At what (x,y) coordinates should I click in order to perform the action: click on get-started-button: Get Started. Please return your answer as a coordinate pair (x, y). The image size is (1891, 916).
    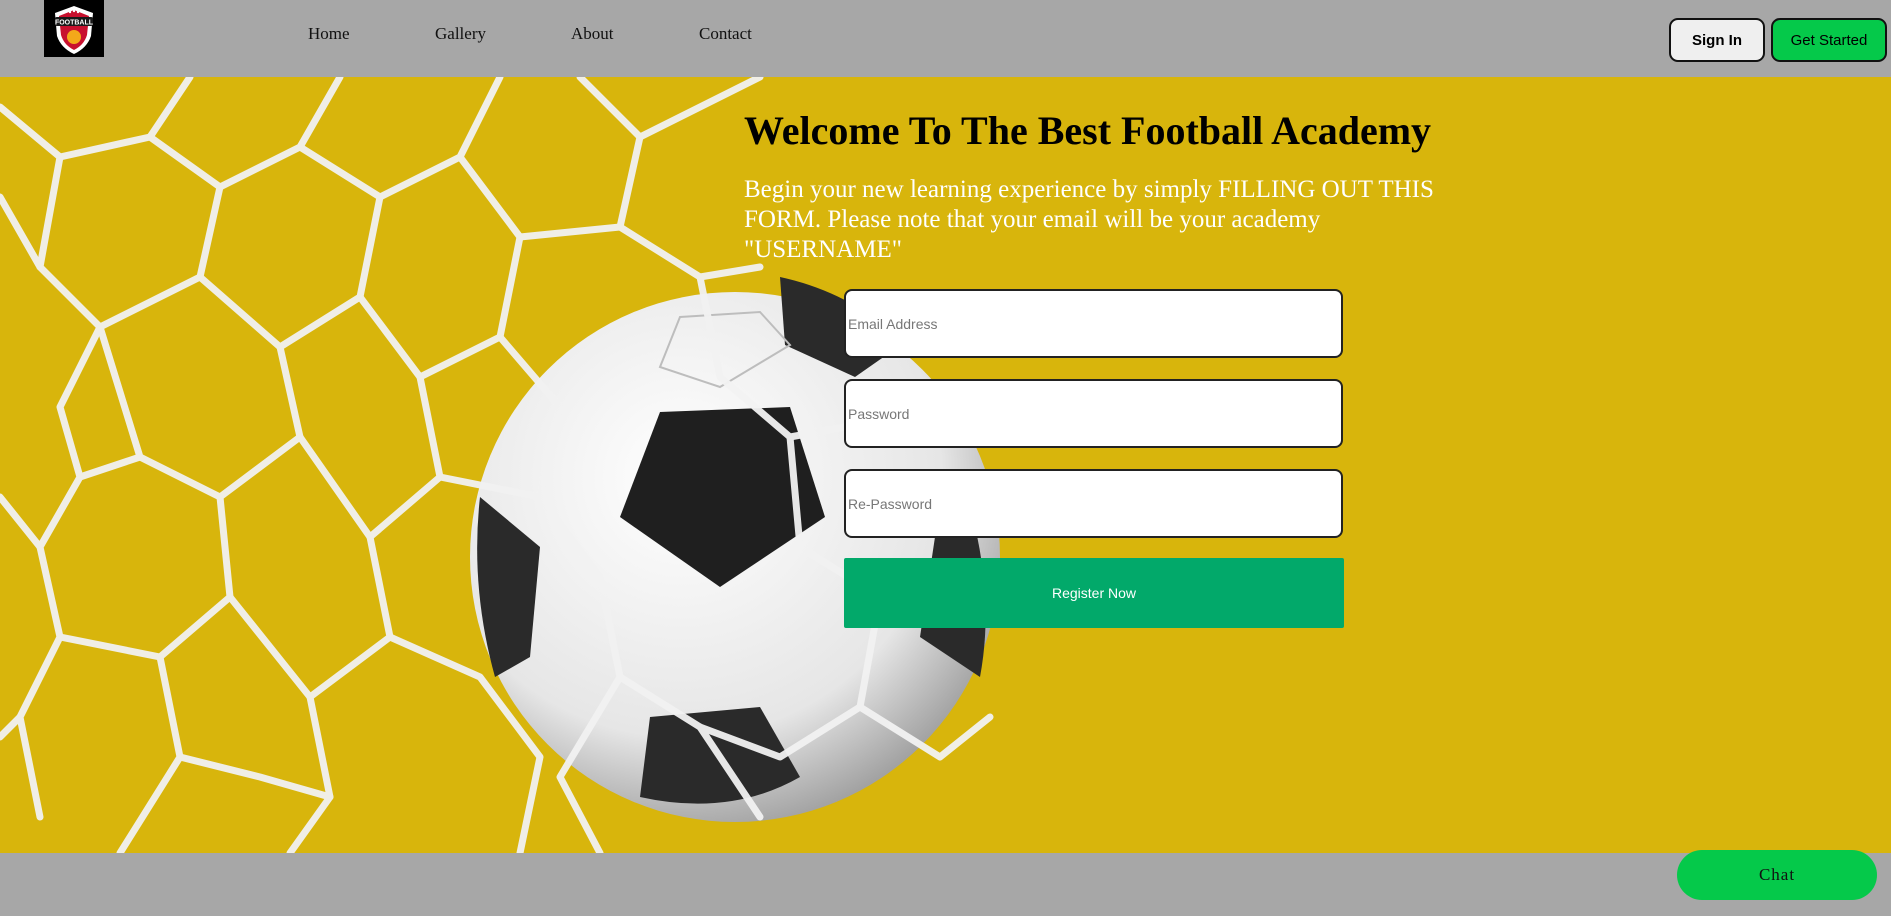
    Looking at the image, I should click on (1829, 40).